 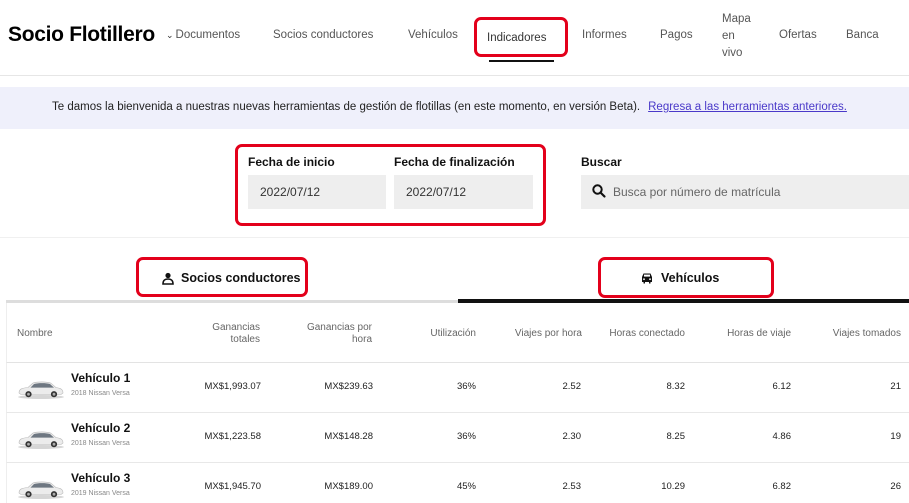 I want to click on start-date-label: Fecha de inicio, so click(x=291, y=162).